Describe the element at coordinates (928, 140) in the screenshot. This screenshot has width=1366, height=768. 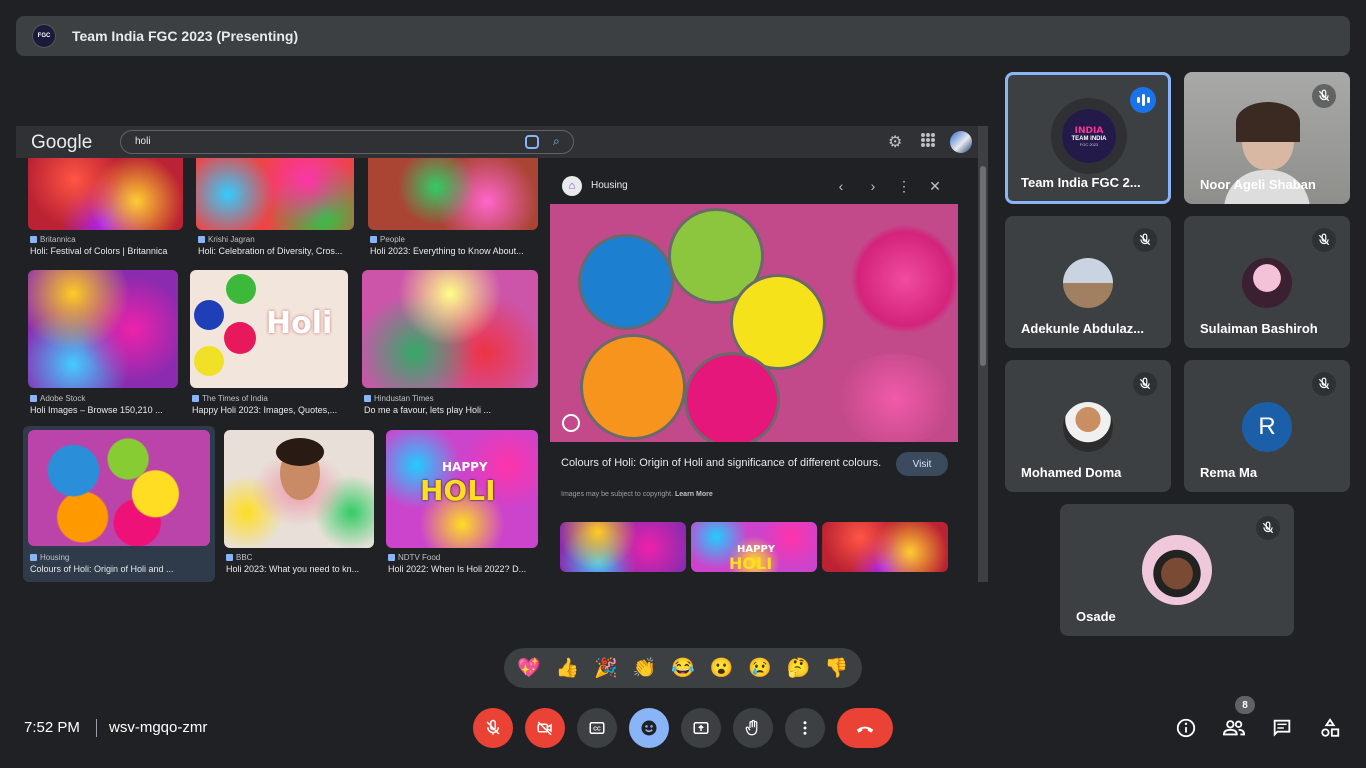
I see `apps-grid-icon` at that location.